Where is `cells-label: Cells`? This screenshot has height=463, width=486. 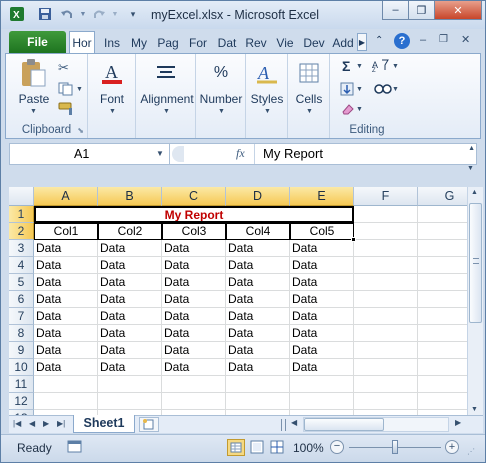
cells-label: Cells is located at coordinates (309, 99).